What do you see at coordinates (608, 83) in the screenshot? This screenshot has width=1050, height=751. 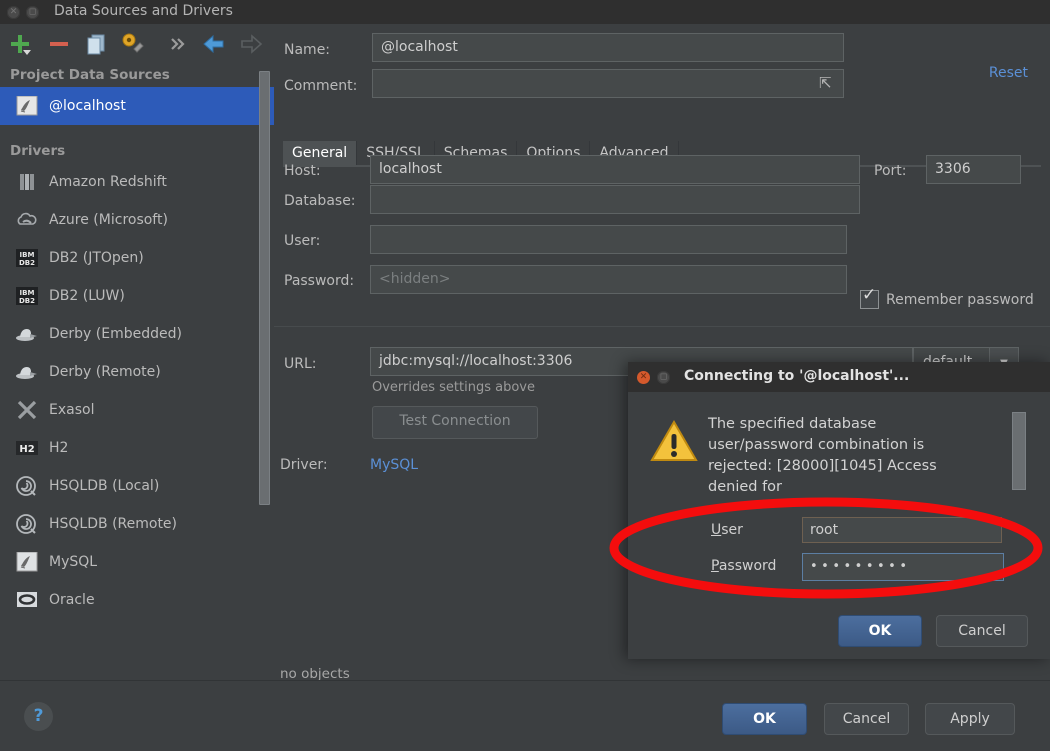 I see `comment-input` at bounding box center [608, 83].